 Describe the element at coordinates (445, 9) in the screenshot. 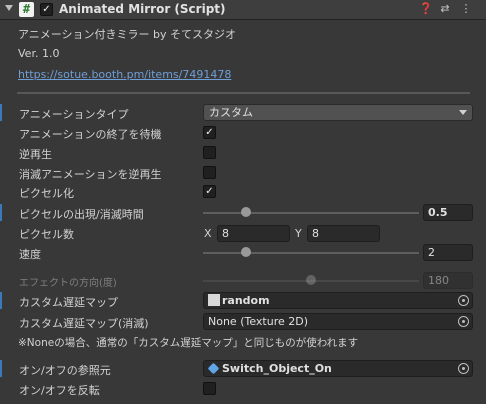

I see `preset-icon: ⇄` at that location.